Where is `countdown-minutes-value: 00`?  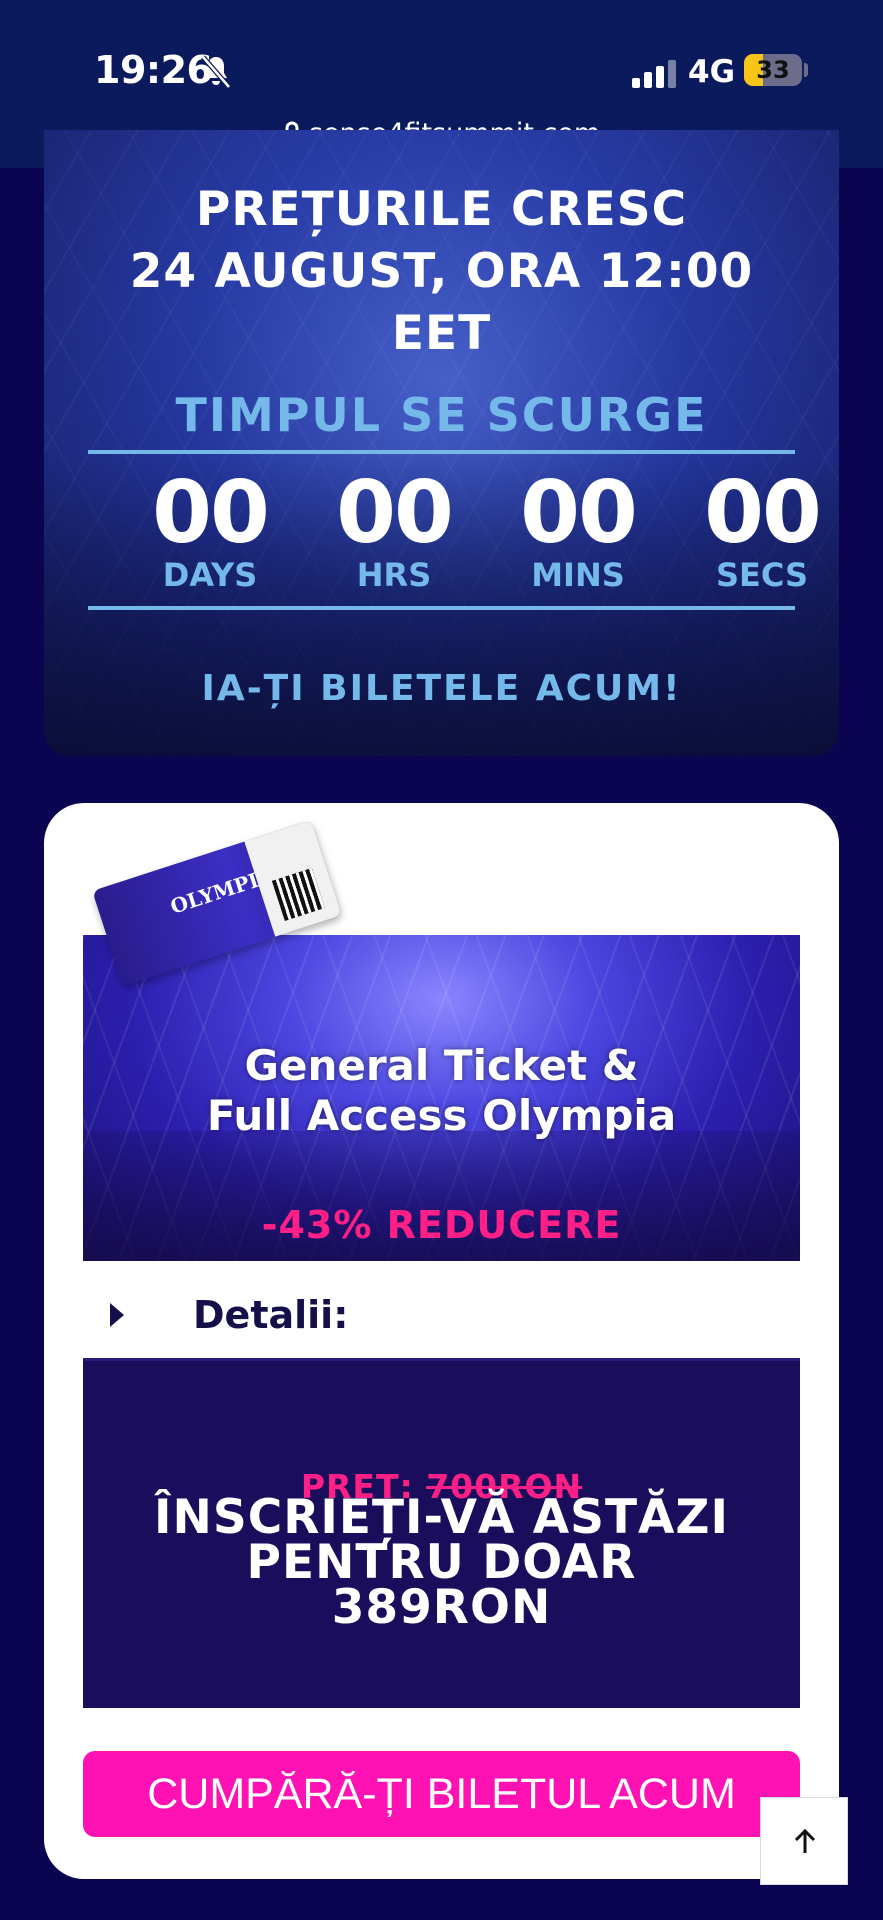
countdown-minutes-value: 00 is located at coordinates (579, 513).